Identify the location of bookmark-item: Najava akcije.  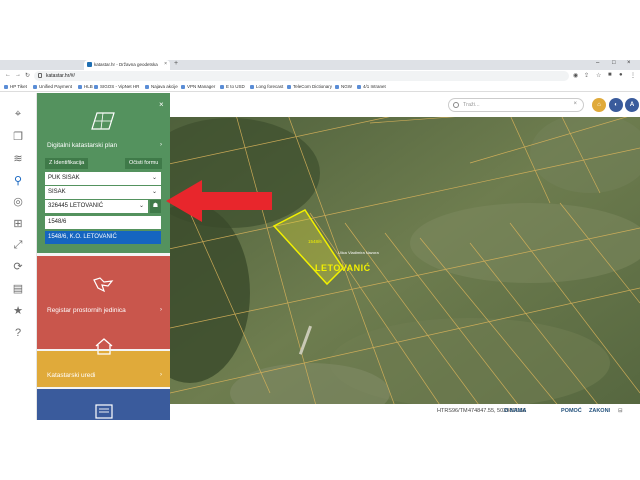
(161, 86).